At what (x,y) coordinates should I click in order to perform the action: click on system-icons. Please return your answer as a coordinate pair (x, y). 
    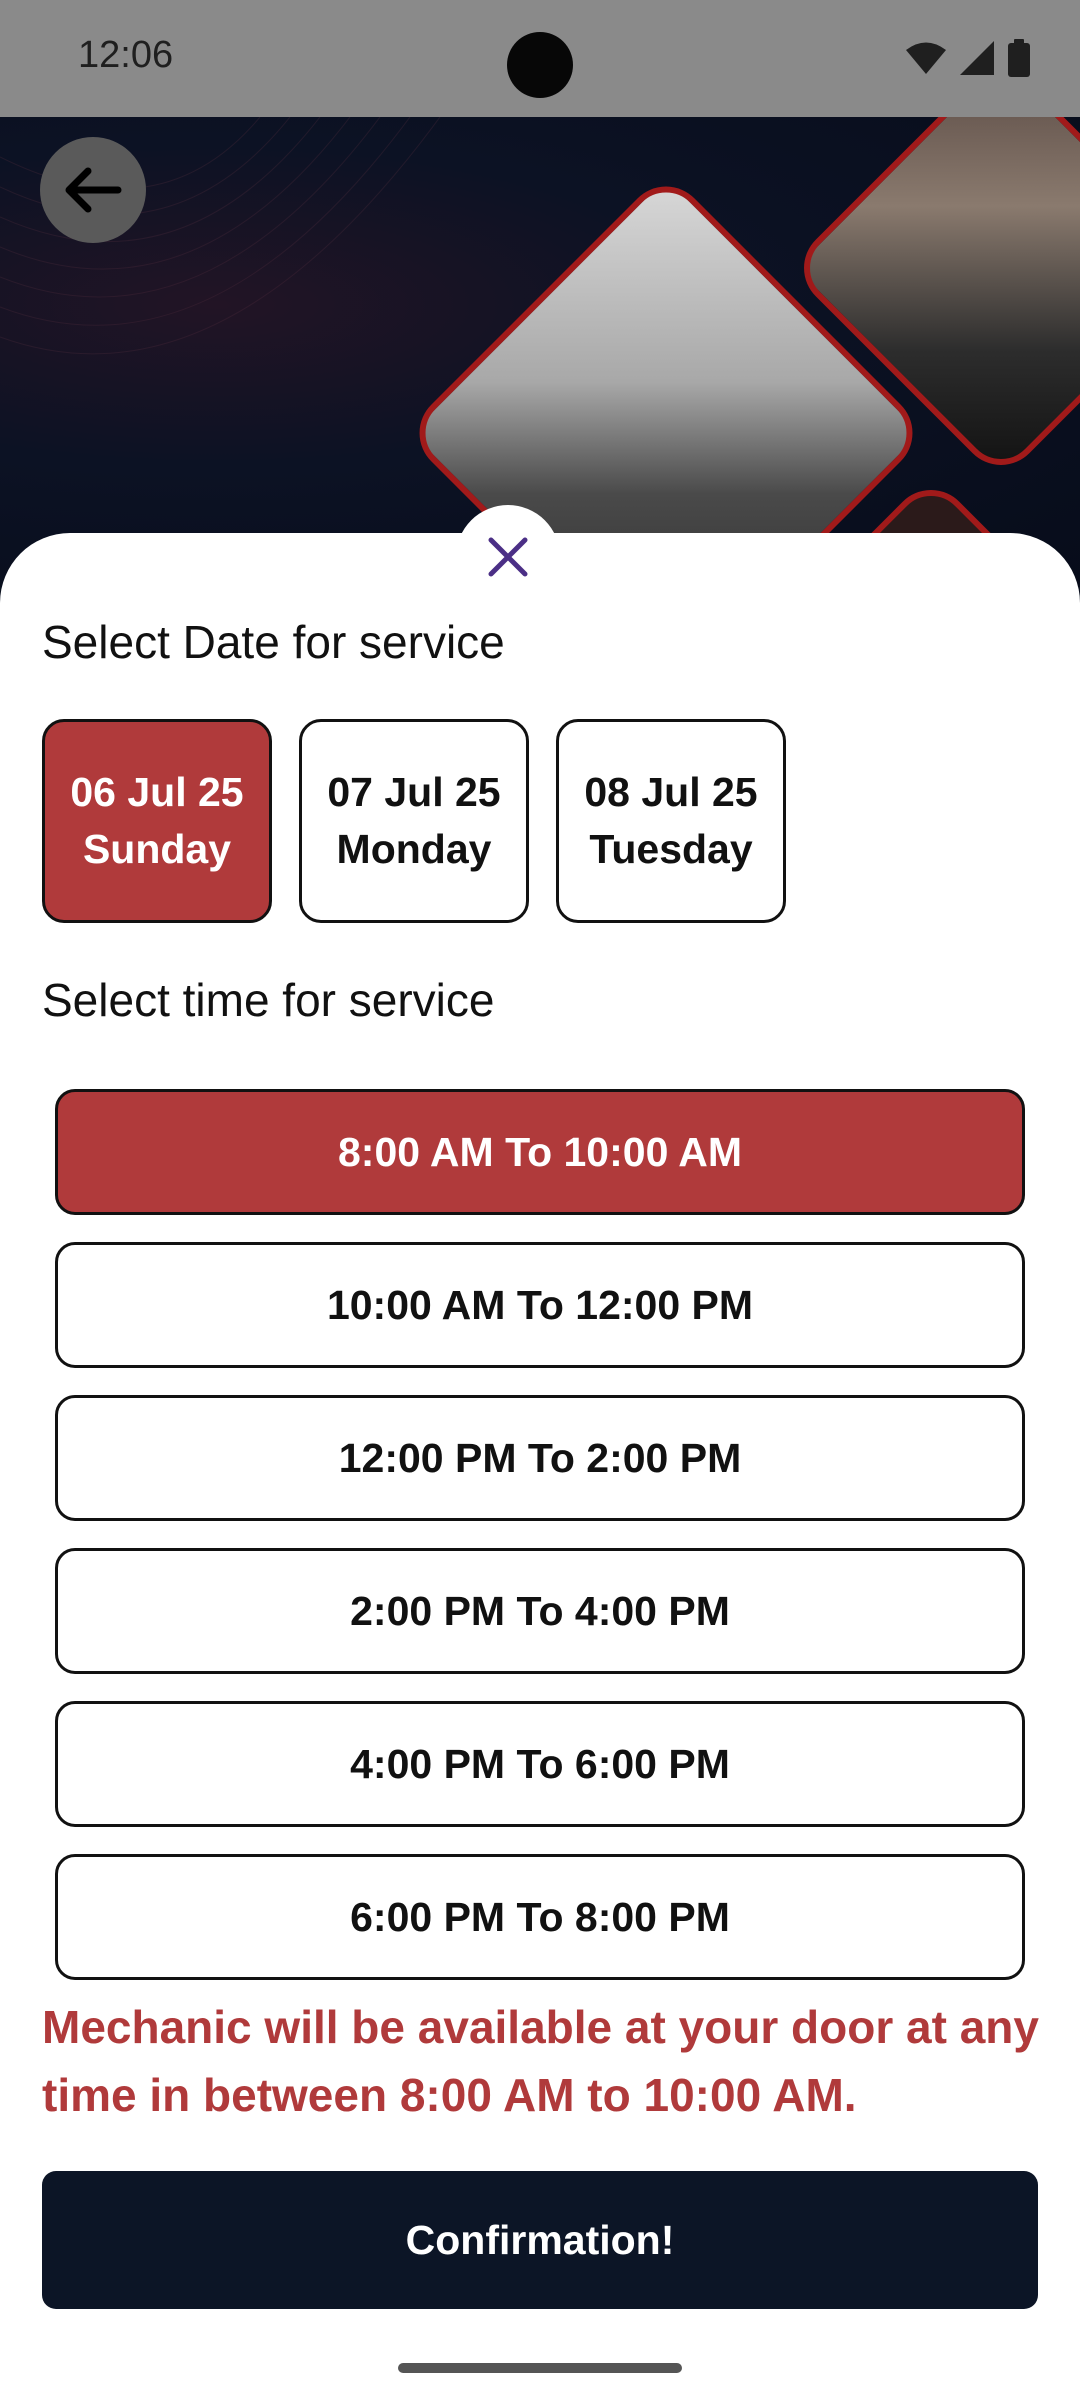
    Looking at the image, I should click on (968, 58).